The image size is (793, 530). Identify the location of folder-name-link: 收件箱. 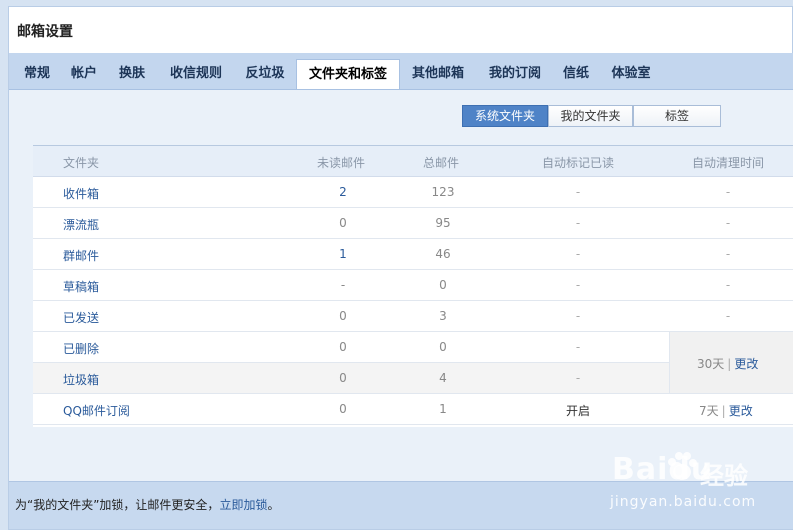
(81, 193).